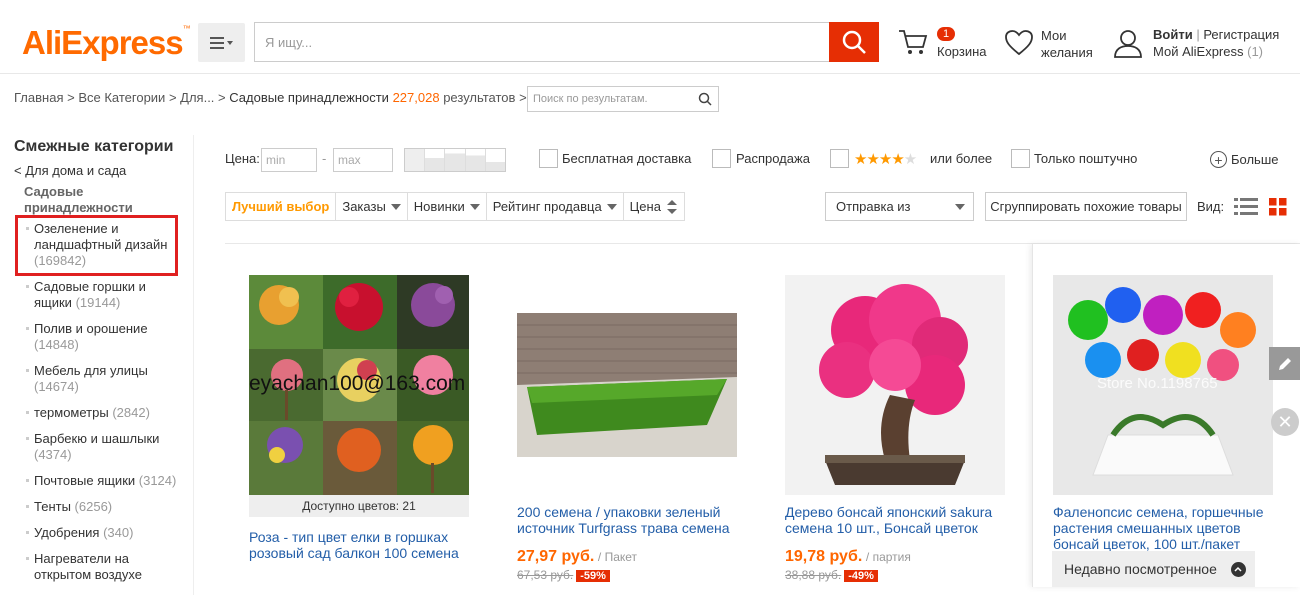  What do you see at coordinates (105, 337) in the screenshot?
I see `sidebar-item-watering: Полив и орошение (14848)` at bounding box center [105, 337].